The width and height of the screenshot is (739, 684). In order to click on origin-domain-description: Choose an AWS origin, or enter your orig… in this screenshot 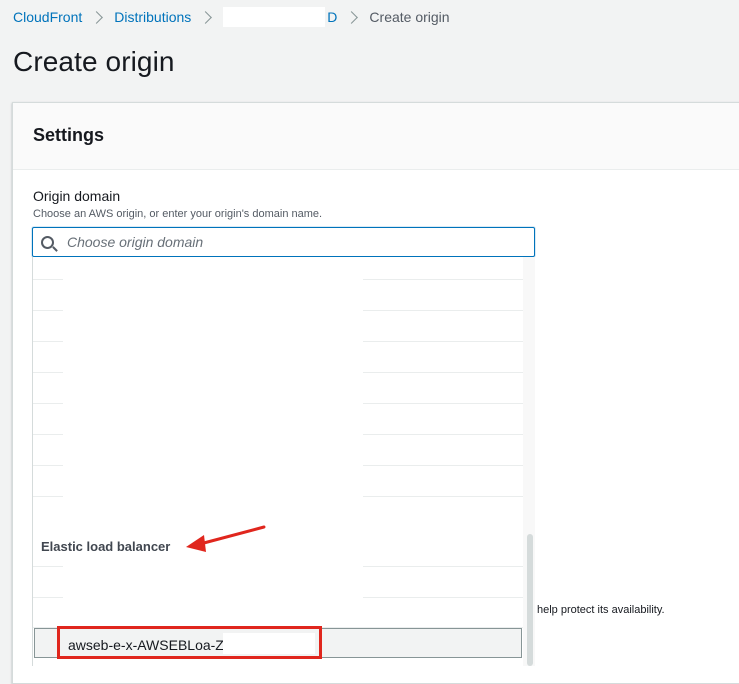, I will do `click(178, 214)`.